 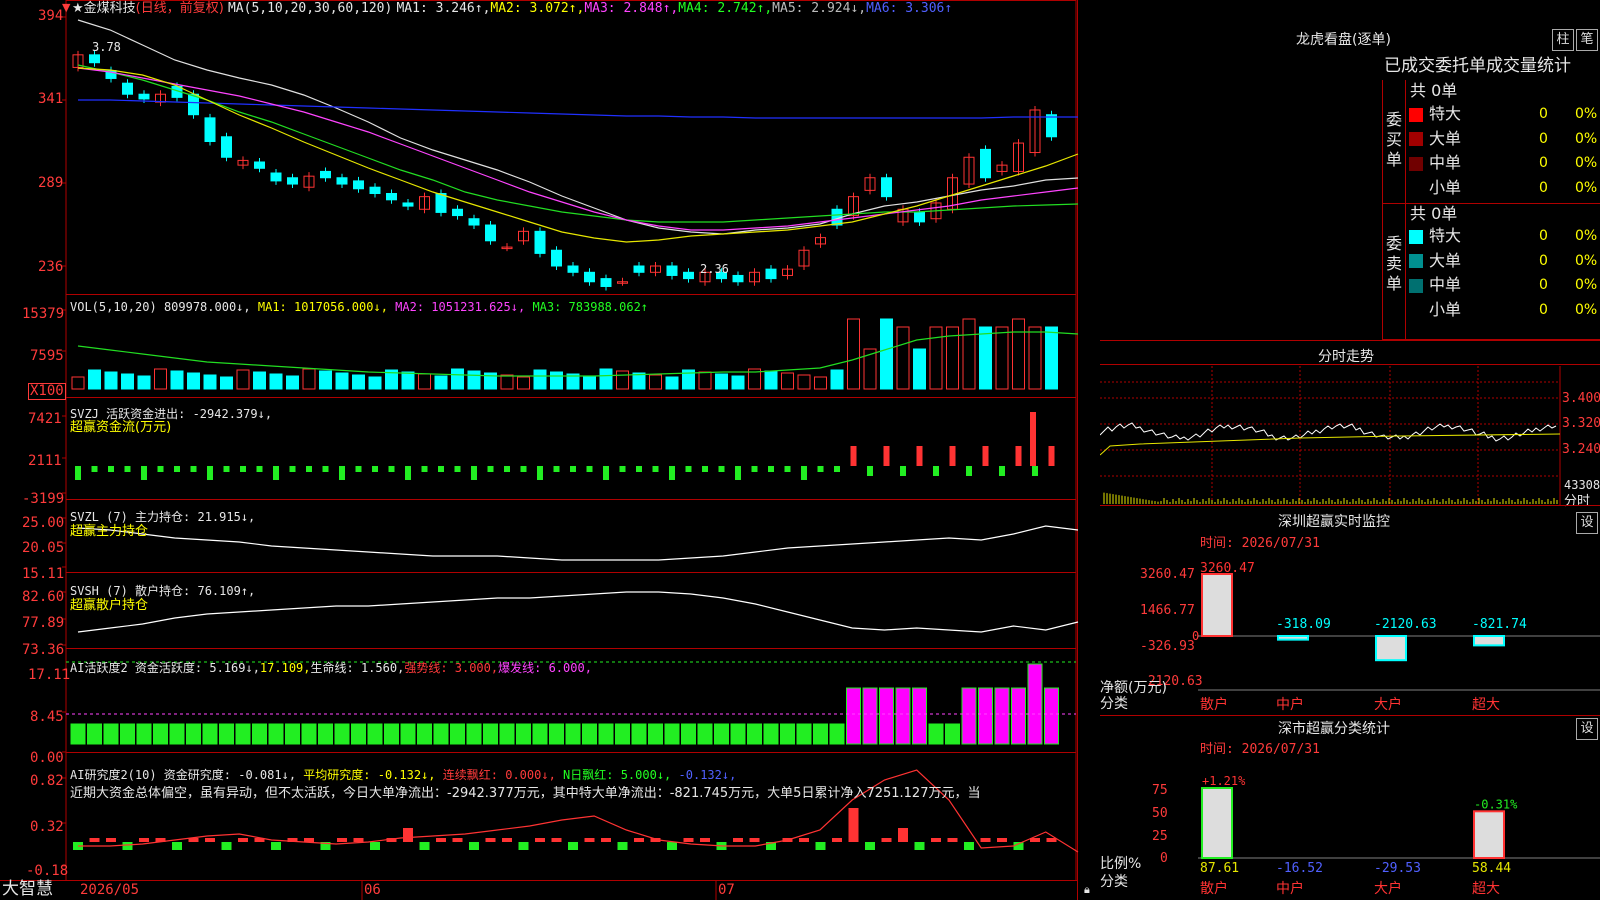 I want to click on stock-name: 金煤科技, so click(x=110, y=8).